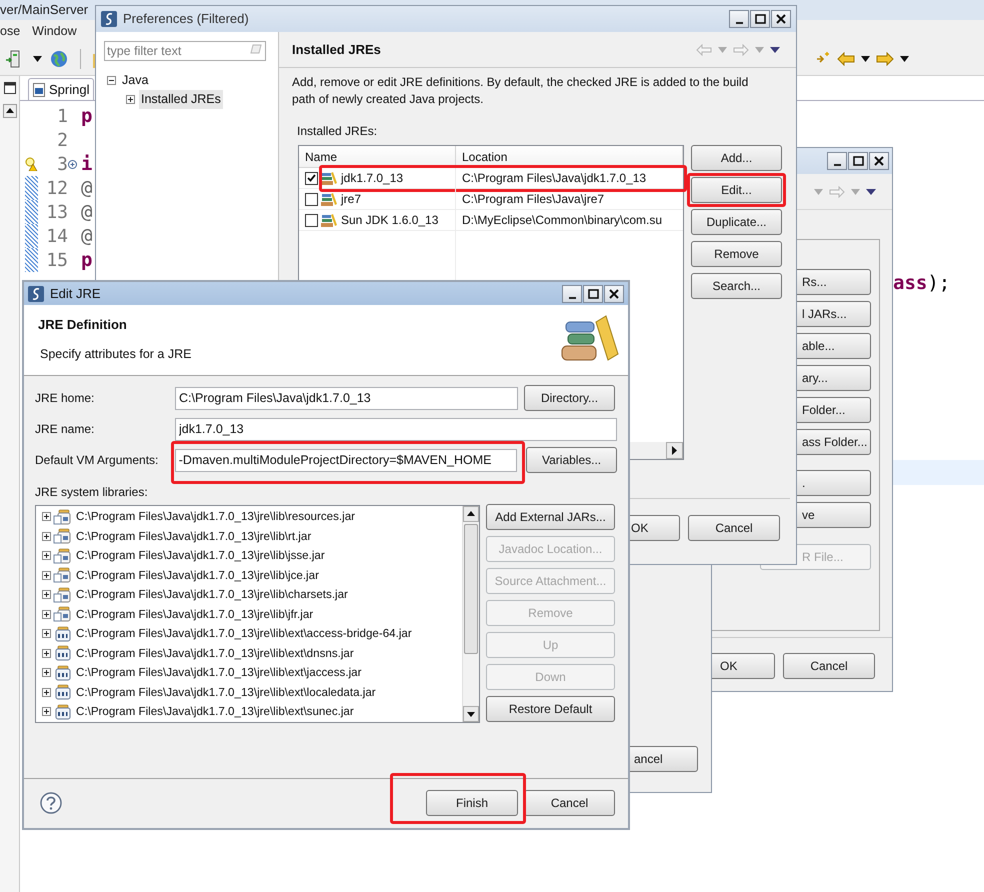 Image resolution: width=984 pixels, height=892 pixels. Describe the element at coordinates (135, 80) in the screenshot. I see `tree-item: Java` at that location.